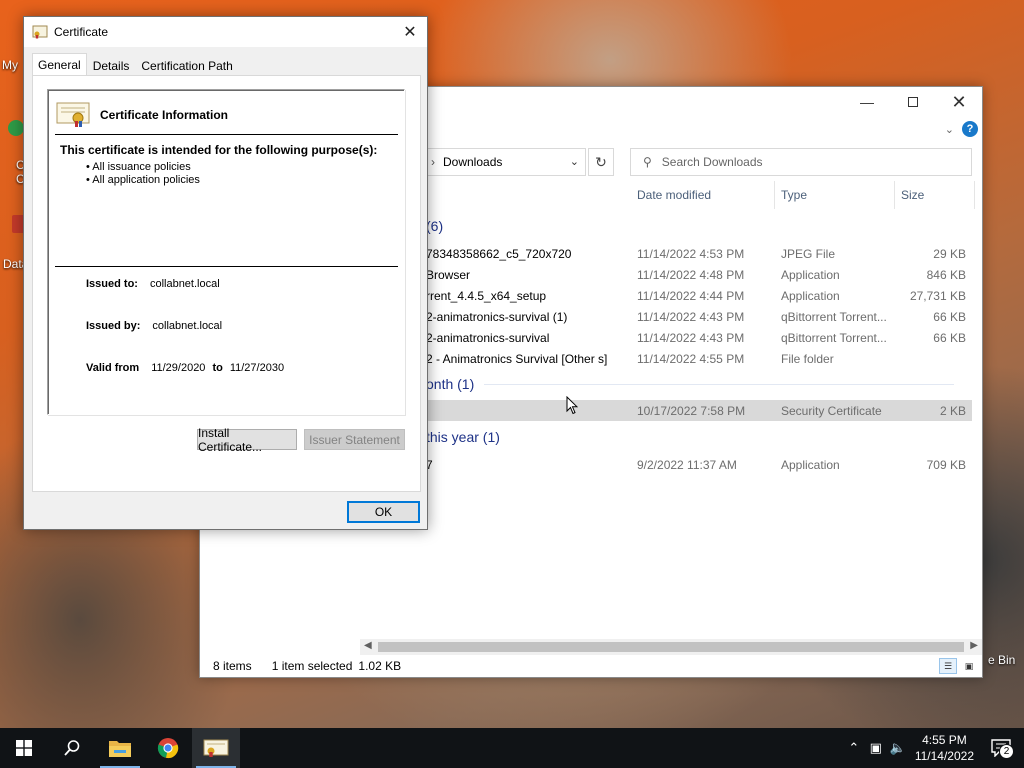  I want to click on horizontal-scrollbar: ◀ ▶, so click(671, 647).